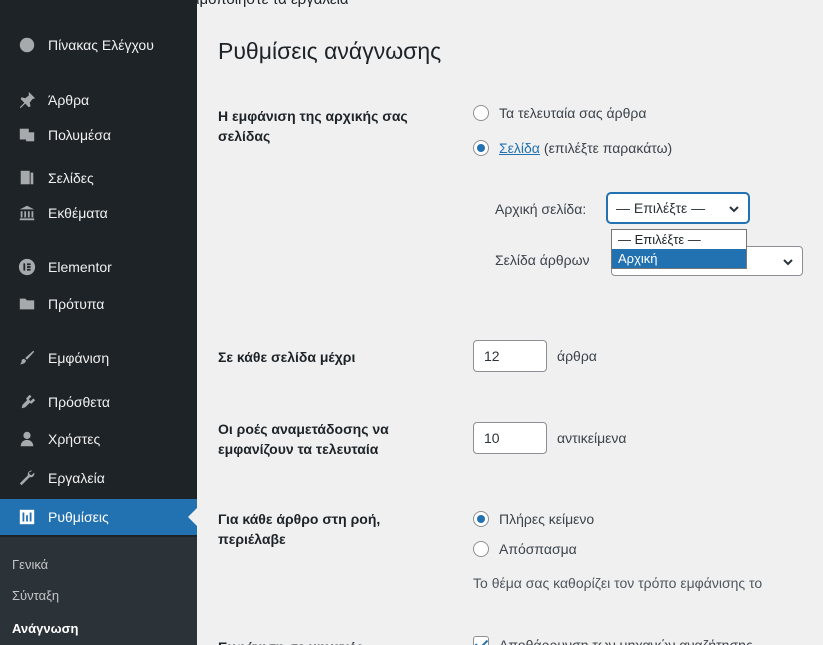 The width and height of the screenshot is (823, 645). I want to click on radio-excerpt: Απόσπασμα, so click(525, 549).